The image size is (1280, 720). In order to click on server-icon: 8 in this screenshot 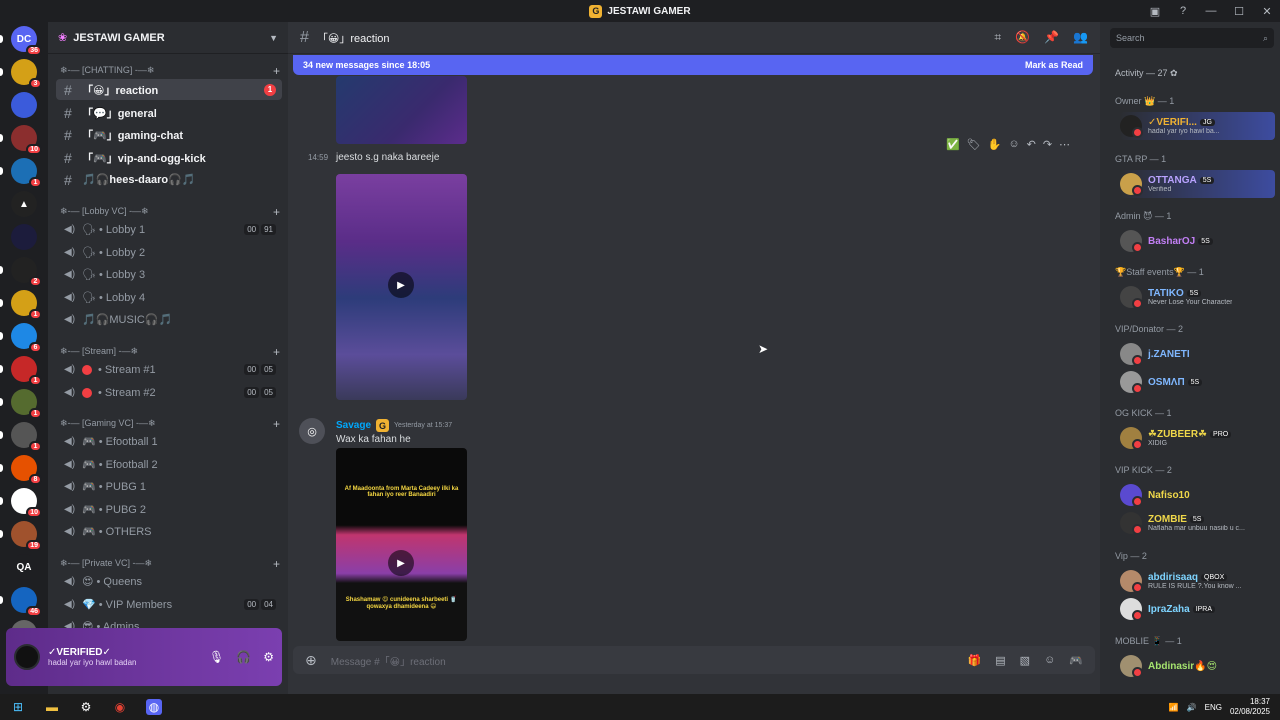, I will do `click(26, 470)`.